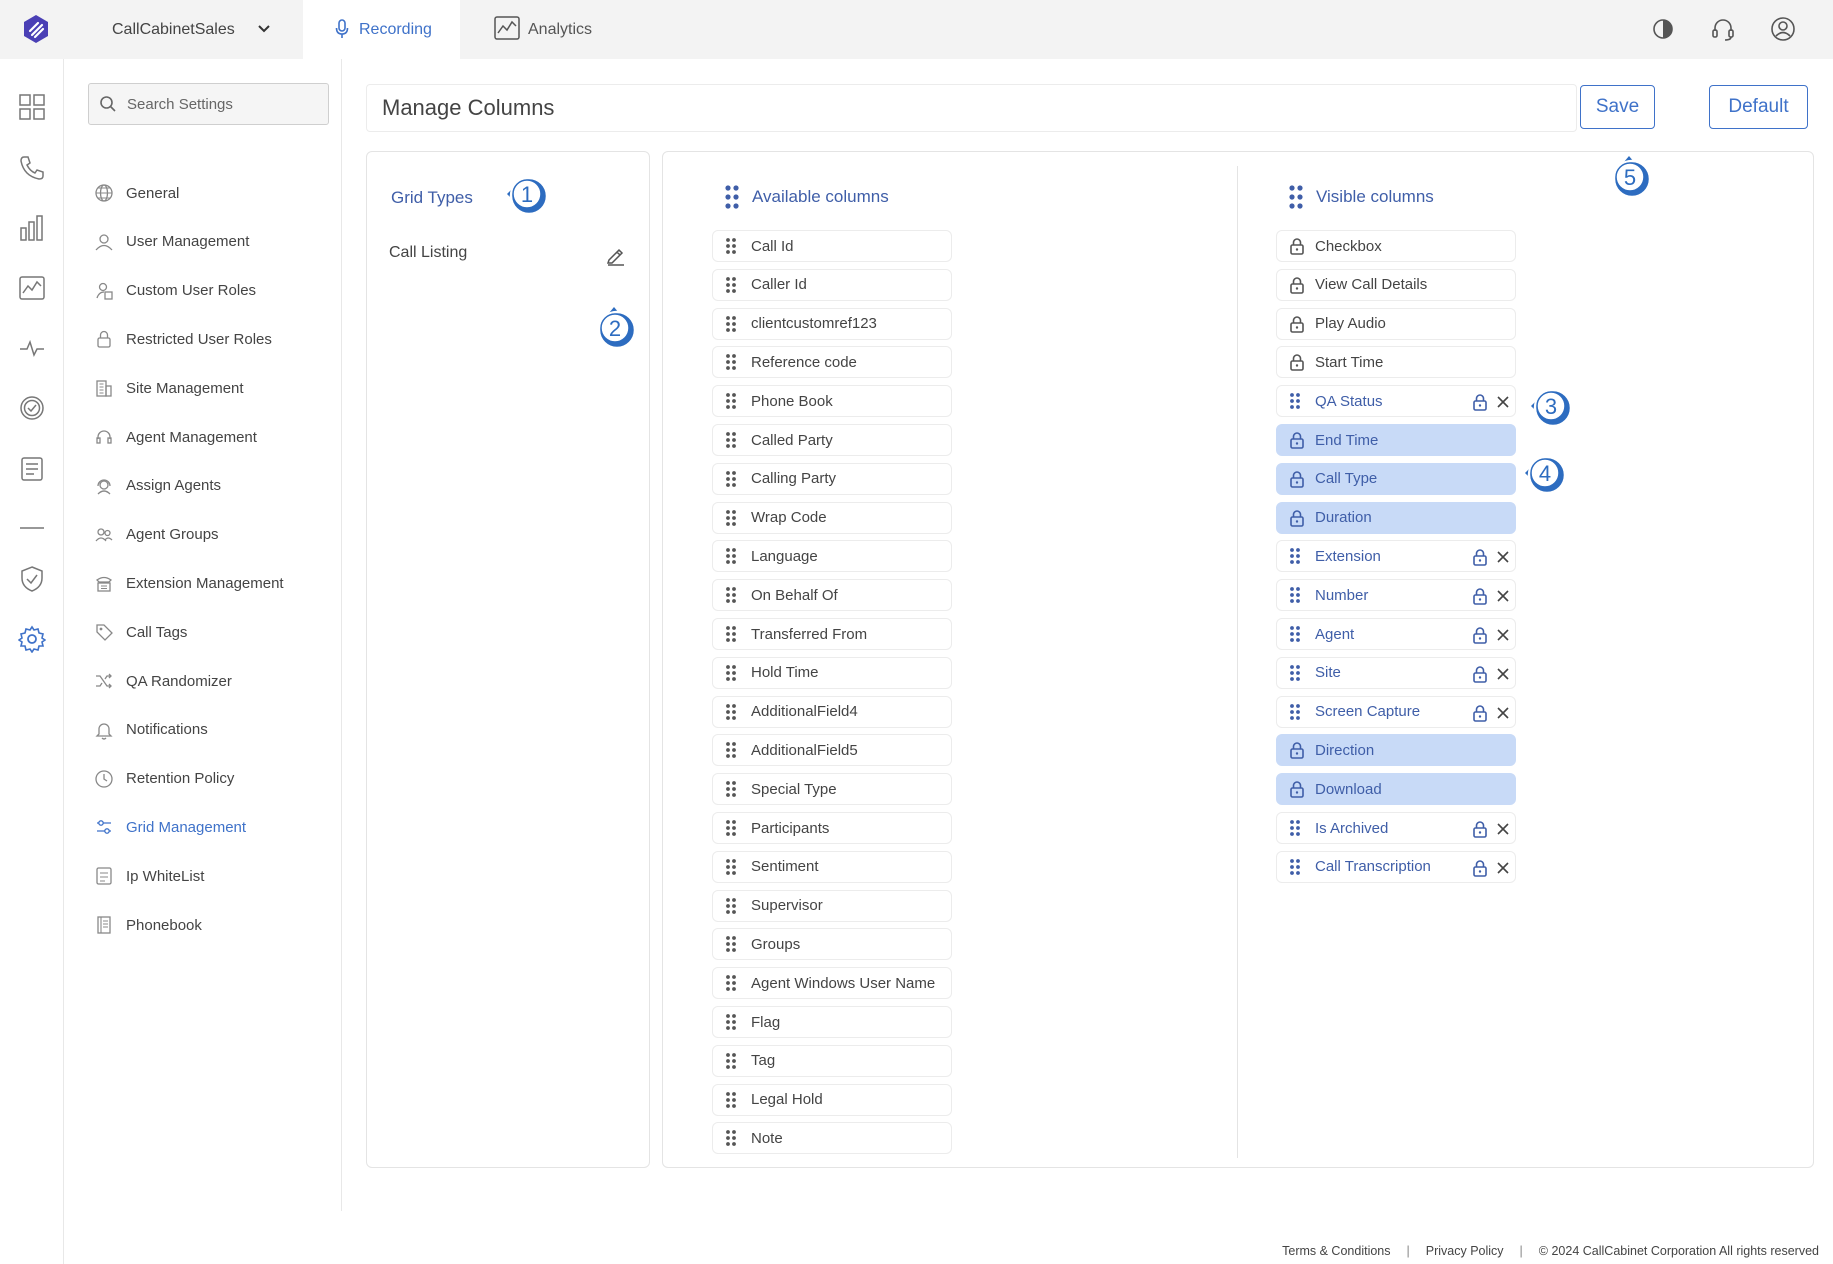 This screenshot has width=1833, height=1264. What do you see at coordinates (1396, 750) in the screenshot?
I see `visible-column-item: Direction` at bounding box center [1396, 750].